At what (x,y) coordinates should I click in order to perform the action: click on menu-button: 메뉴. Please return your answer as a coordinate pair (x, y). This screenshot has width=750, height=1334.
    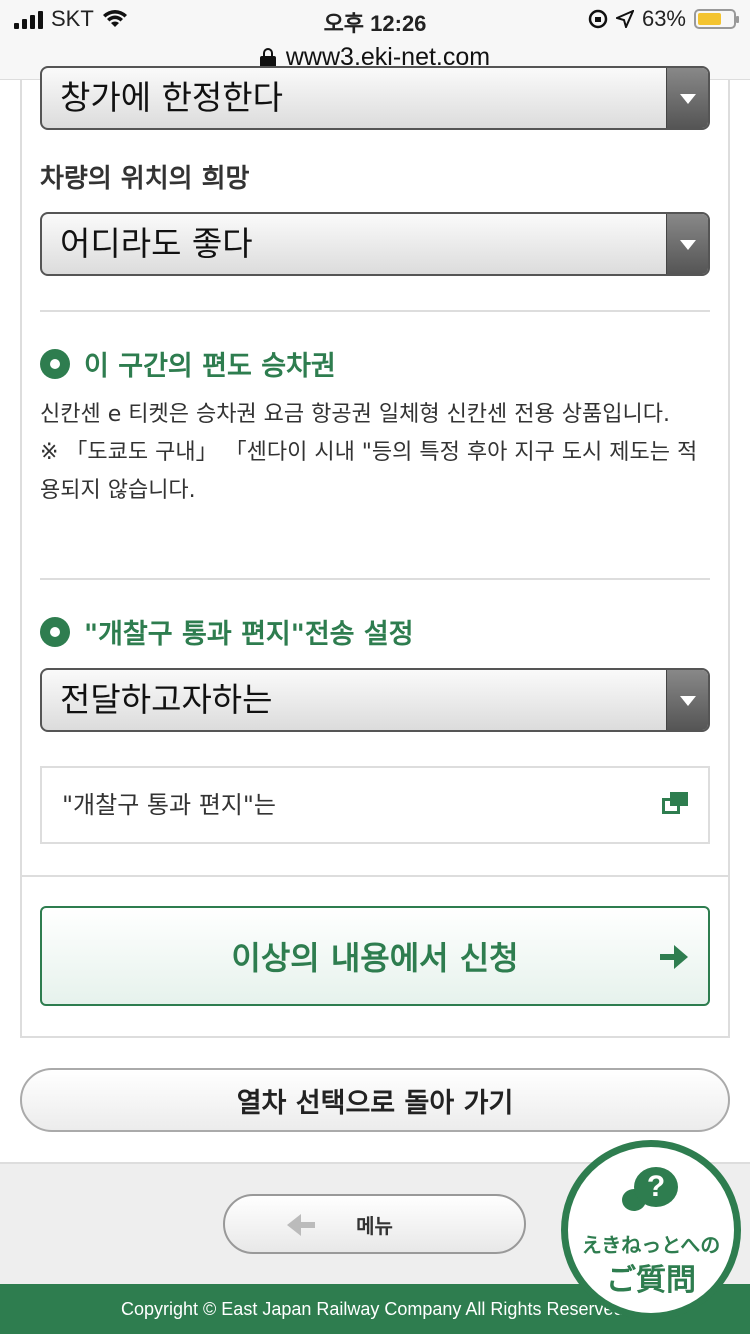
    Looking at the image, I should click on (374, 1224).